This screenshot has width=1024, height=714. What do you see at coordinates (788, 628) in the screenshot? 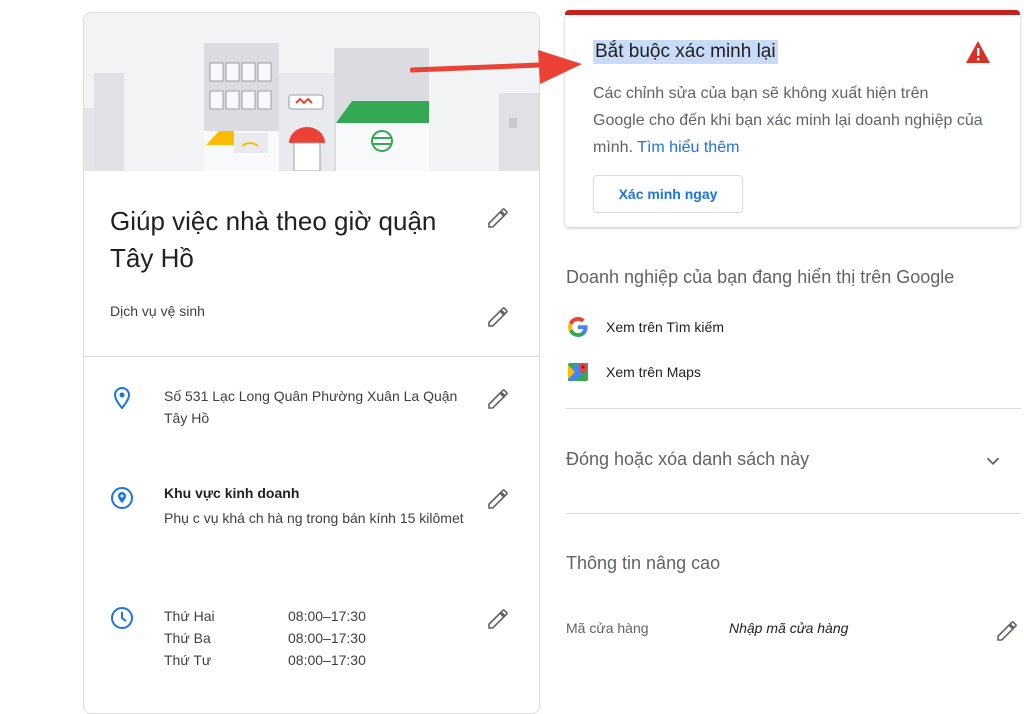
I see `store-code-field: Nhập mã cửa hàng` at bounding box center [788, 628].